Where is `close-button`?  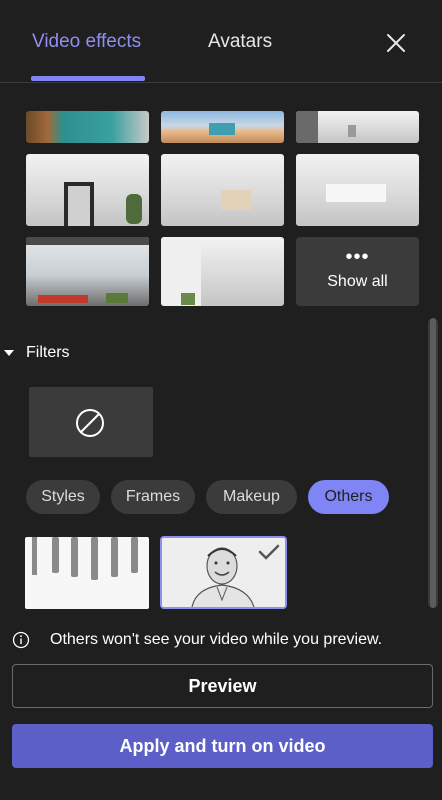
close-button is located at coordinates (396, 43).